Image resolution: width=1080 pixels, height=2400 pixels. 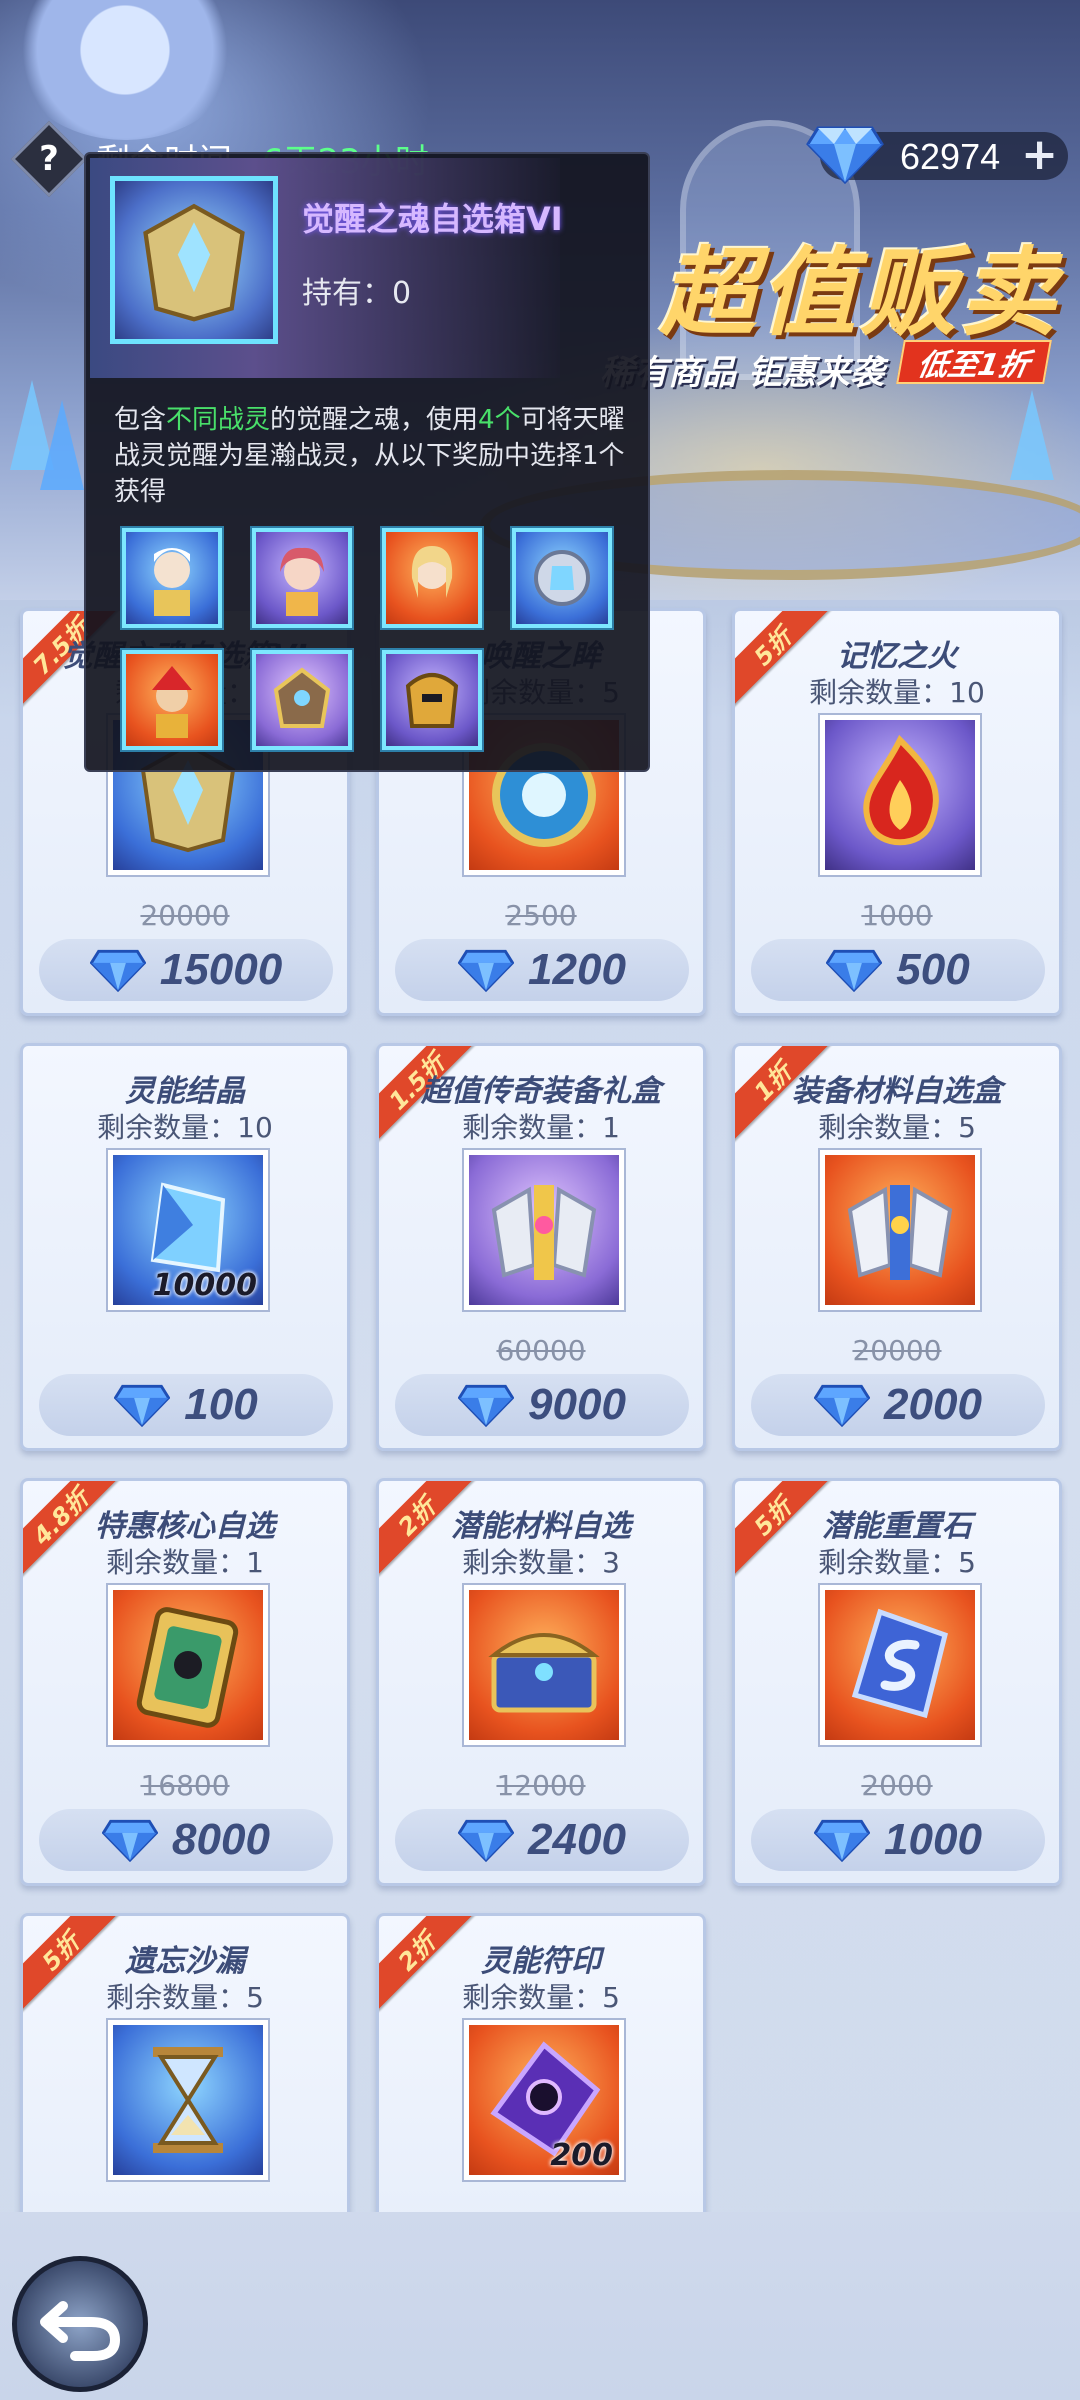 What do you see at coordinates (897, 656) in the screenshot?
I see `item-name: 记忆之火` at bounding box center [897, 656].